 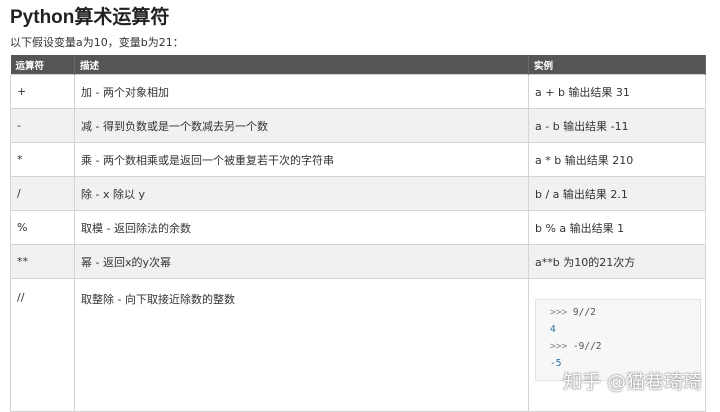 What do you see at coordinates (301, 159) in the screenshot?
I see `description-cell: 乘 - 两个数相乘或是返回一个被重复若干次的字符串` at bounding box center [301, 159].